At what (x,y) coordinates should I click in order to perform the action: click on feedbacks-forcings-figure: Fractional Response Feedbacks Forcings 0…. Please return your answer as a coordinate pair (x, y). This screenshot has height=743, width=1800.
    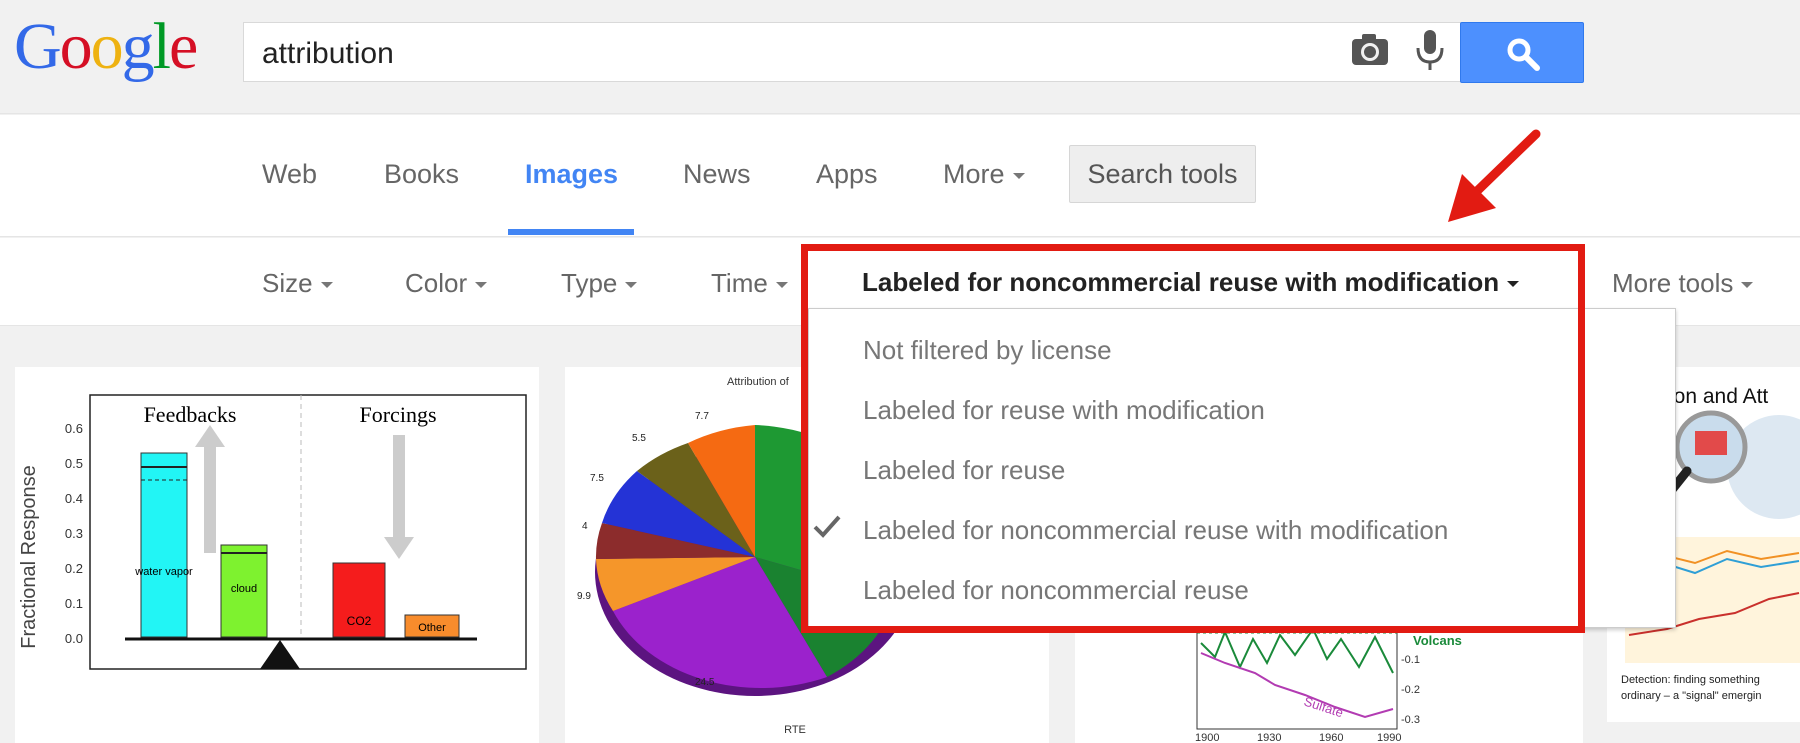
    Looking at the image, I should click on (272, 532).